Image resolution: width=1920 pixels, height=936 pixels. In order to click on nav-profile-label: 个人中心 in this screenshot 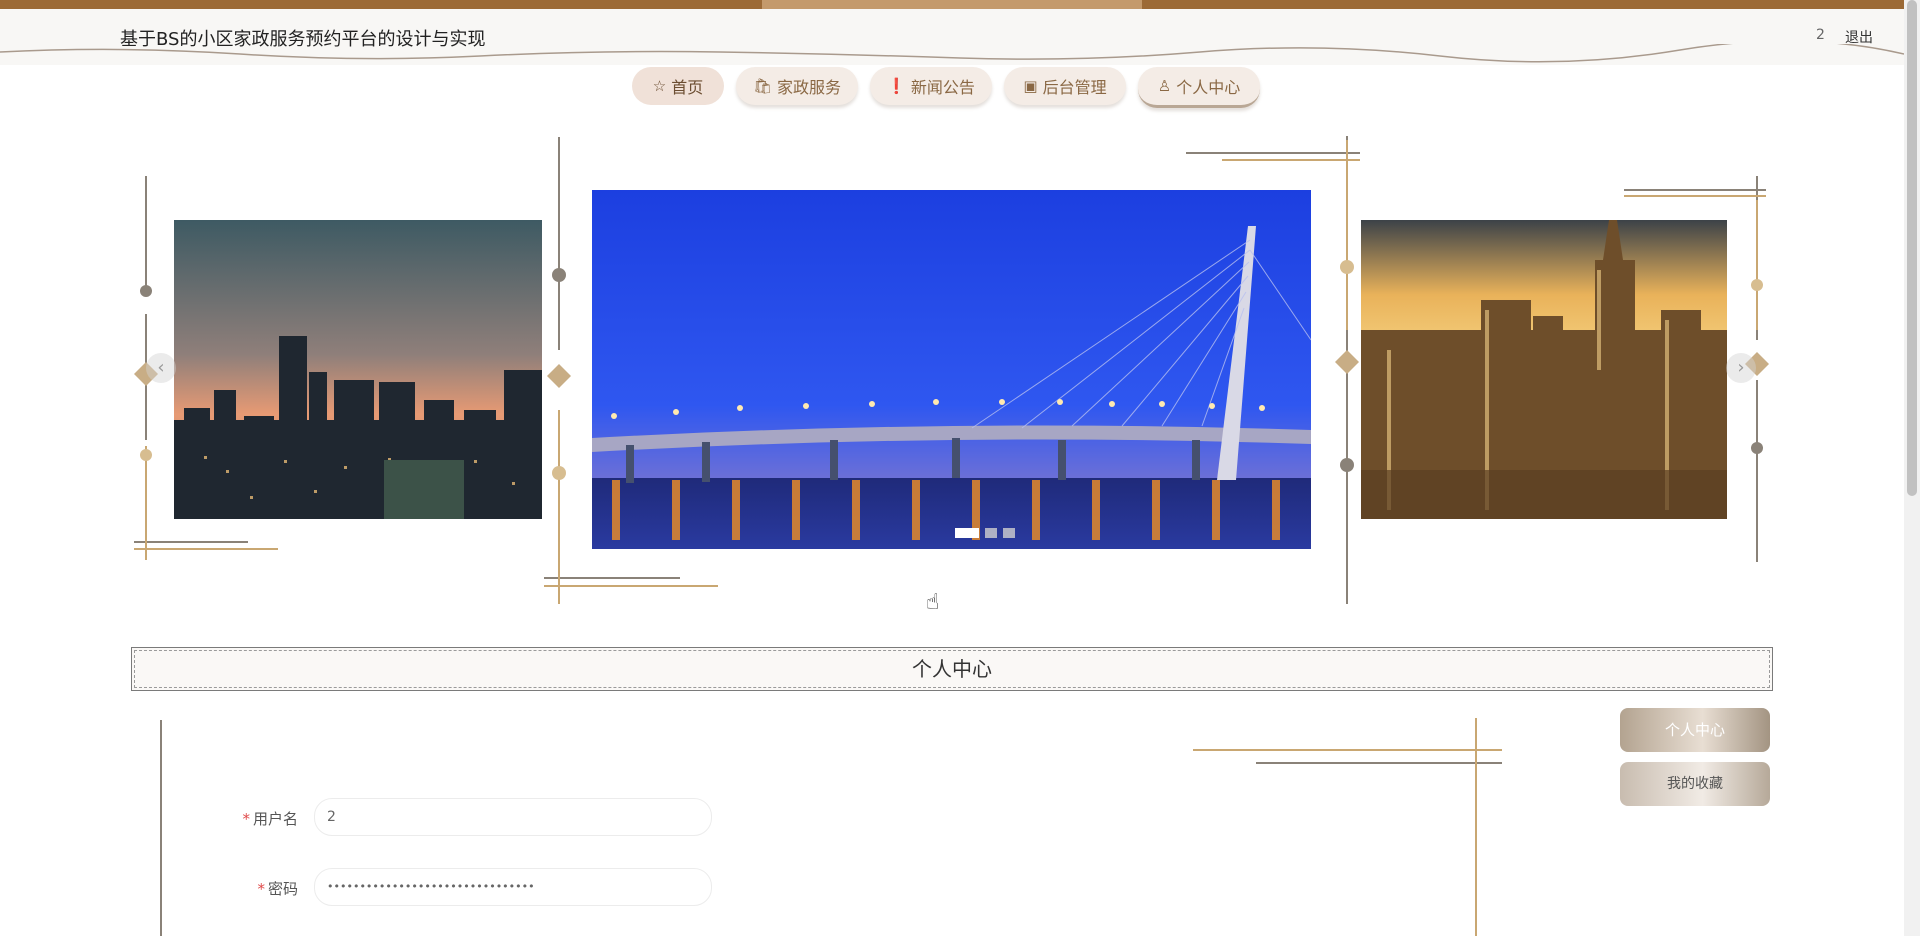, I will do `click(1208, 87)`.